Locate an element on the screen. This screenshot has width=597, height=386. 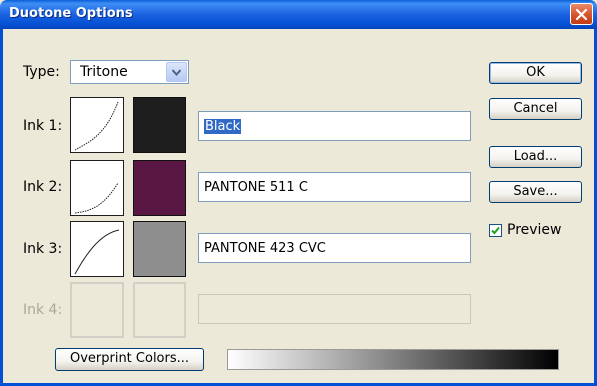
chevron-down-icon is located at coordinates (176, 72).